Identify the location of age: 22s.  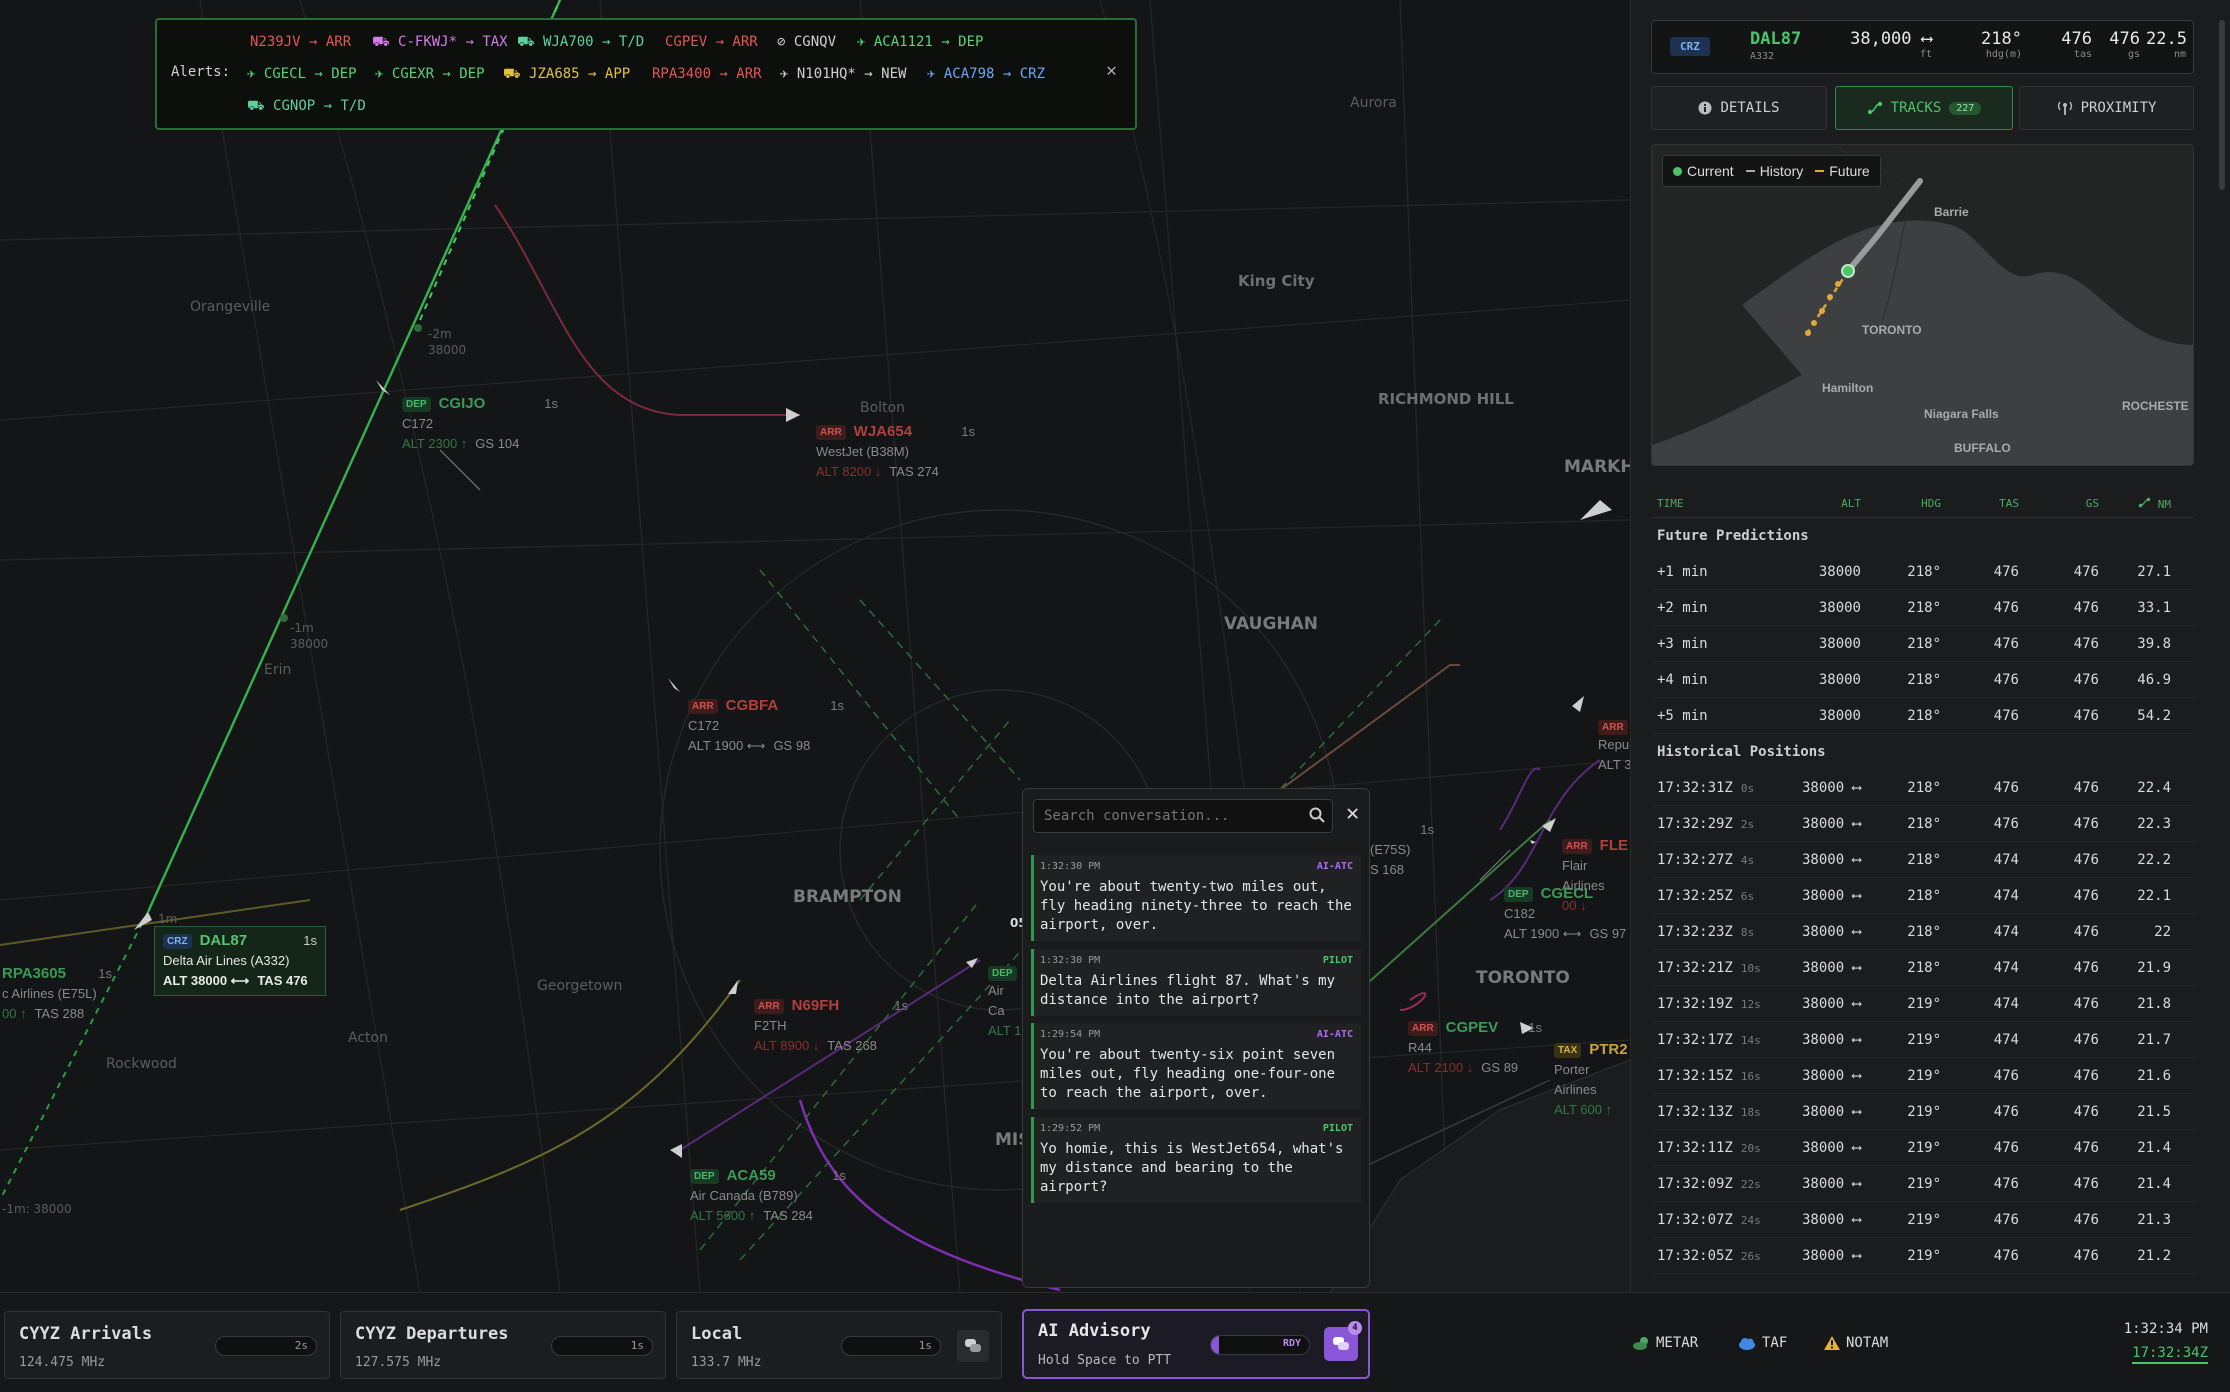
(1750, 1184).